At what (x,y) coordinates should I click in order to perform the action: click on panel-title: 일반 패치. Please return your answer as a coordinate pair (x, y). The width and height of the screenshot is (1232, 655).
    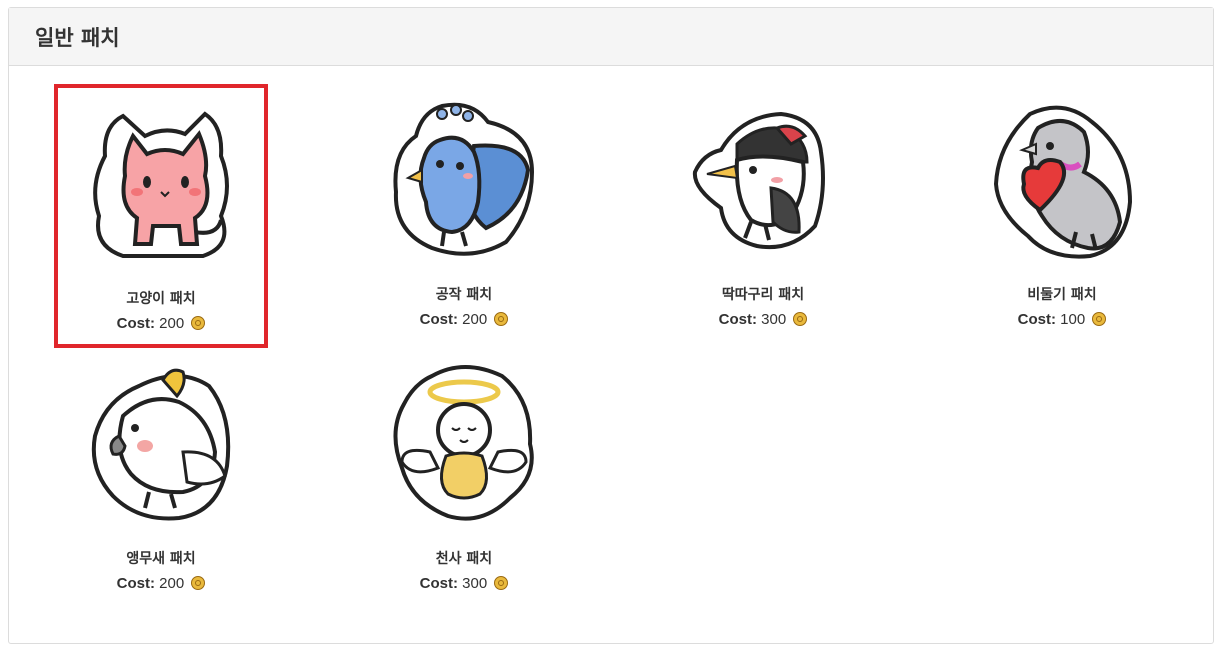
    Looking at the image, I should click on (77, 37).